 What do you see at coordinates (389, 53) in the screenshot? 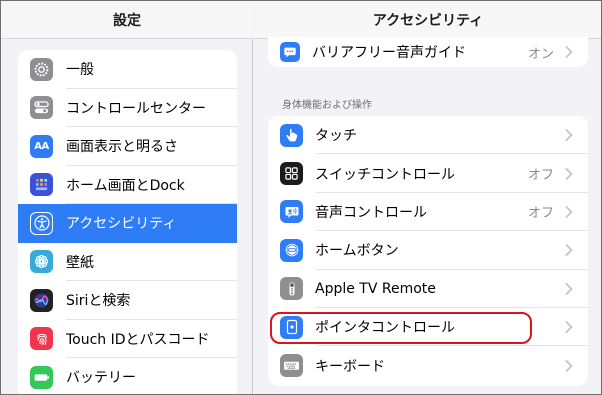
I see `row-label: バリアフリー音声ガイド` at bounding box center [389, 53].